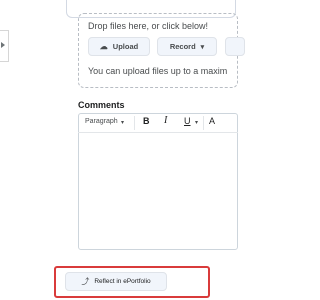 This screenshot has width=320, height=300. What do you see at coordinates (148, 26) in the screenshot?
I see `dropzone-prompt: Drop files here, or click below!` at bounding box center [148, 26].